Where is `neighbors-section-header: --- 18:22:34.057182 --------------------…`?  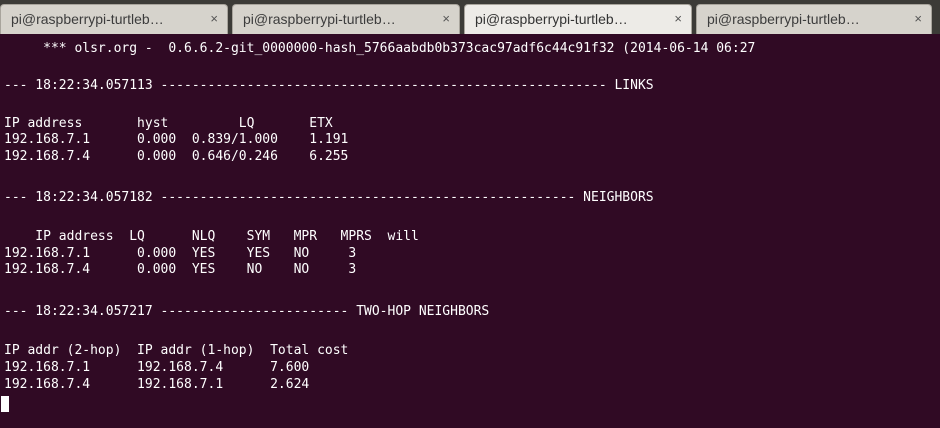 neighbors-section-header: --- 18:22:34.057182 --------------------… is located at coordinates (329, 197).